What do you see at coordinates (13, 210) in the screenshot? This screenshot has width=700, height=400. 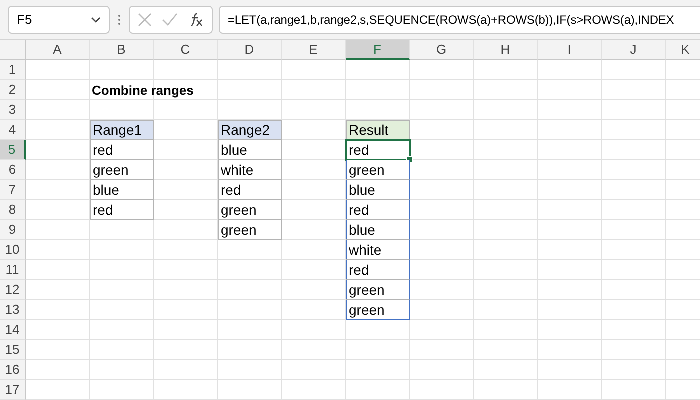 I see `row-header: 8` at bounding box center [13, 210].